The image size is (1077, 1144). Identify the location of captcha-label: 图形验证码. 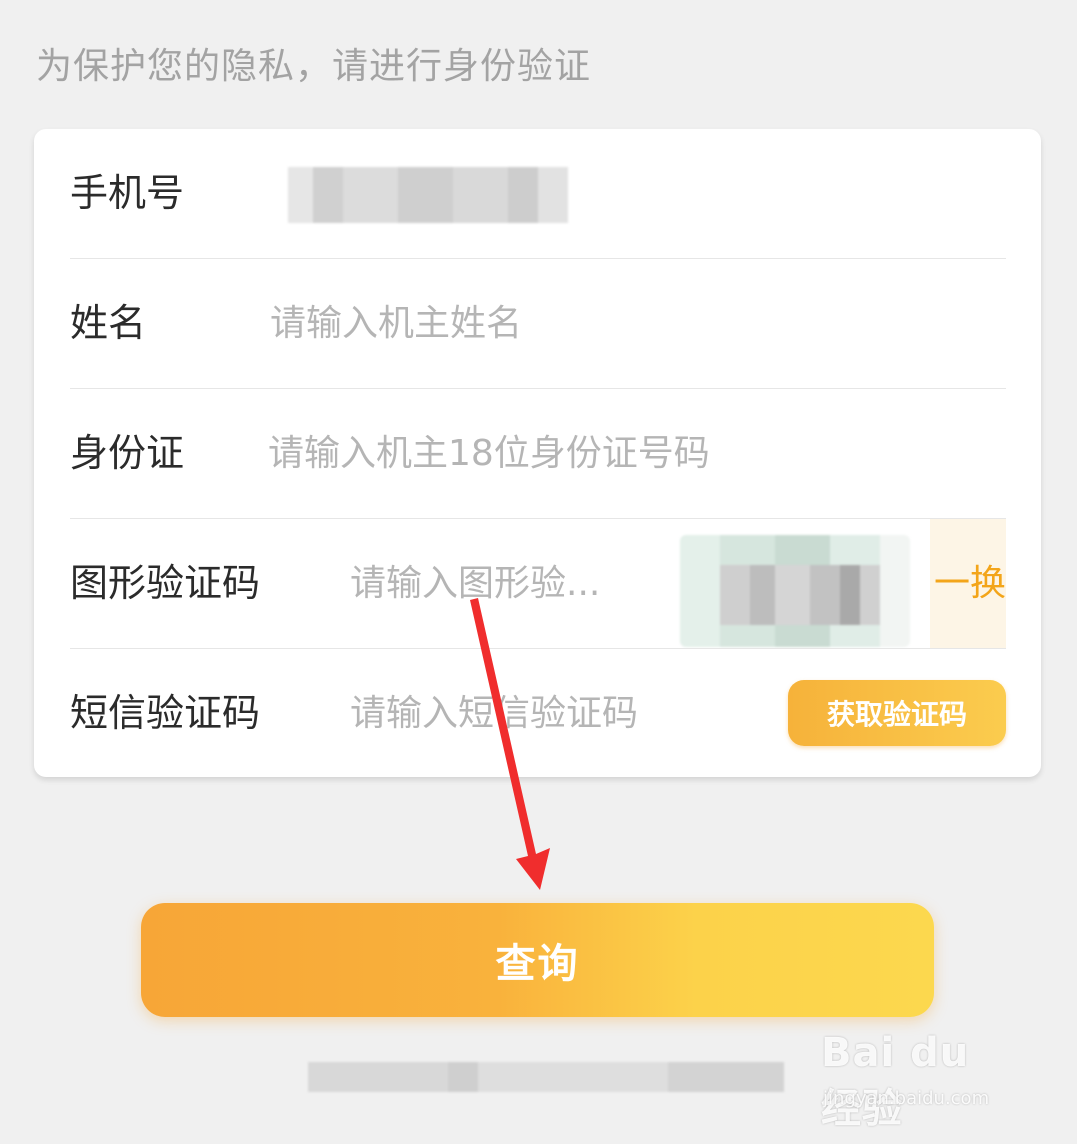
(165, 583).